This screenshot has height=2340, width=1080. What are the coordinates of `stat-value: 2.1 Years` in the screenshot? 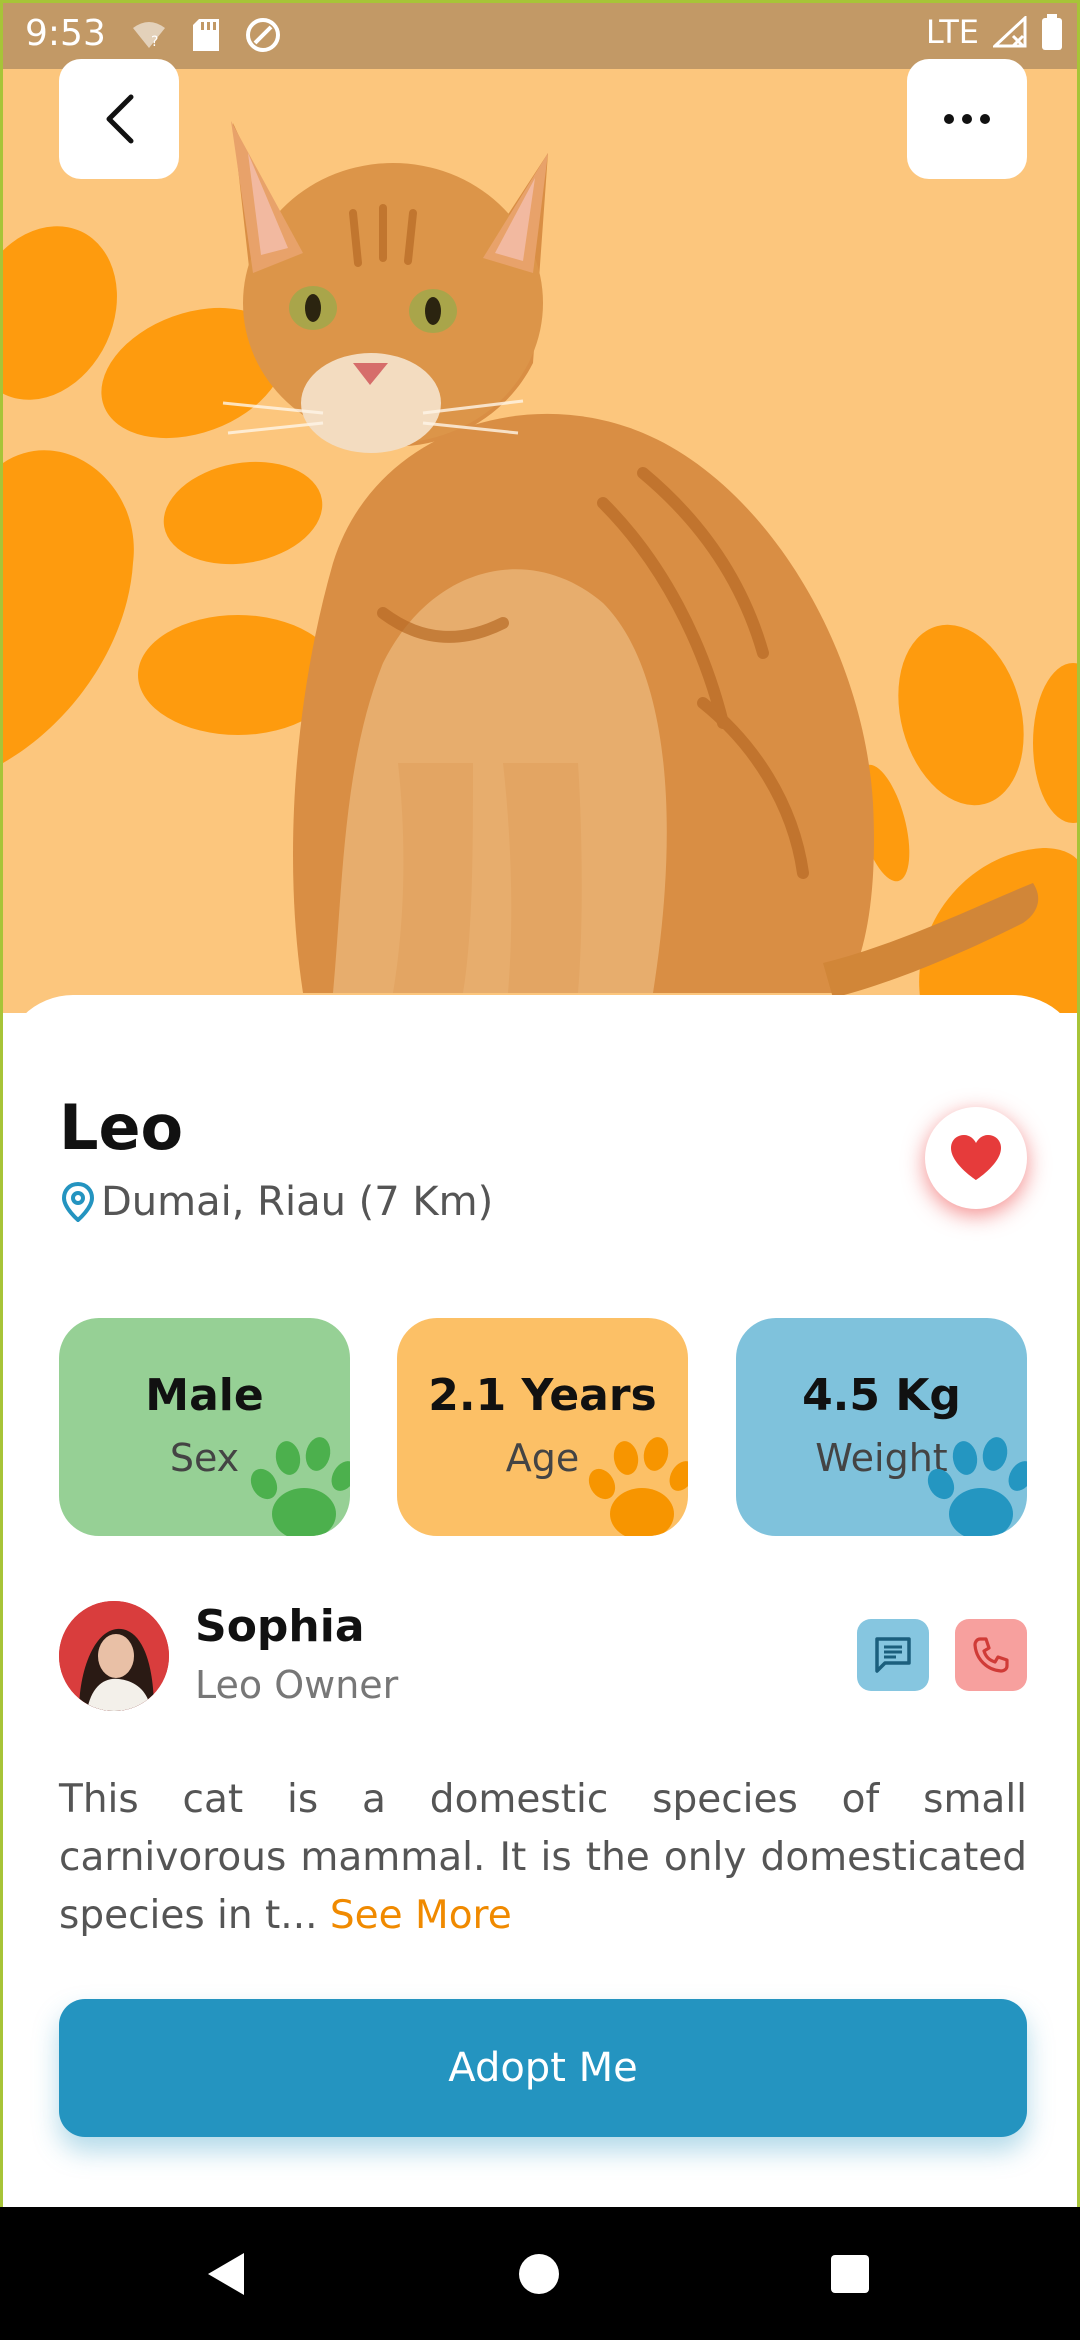 It's located at (542, 1395).